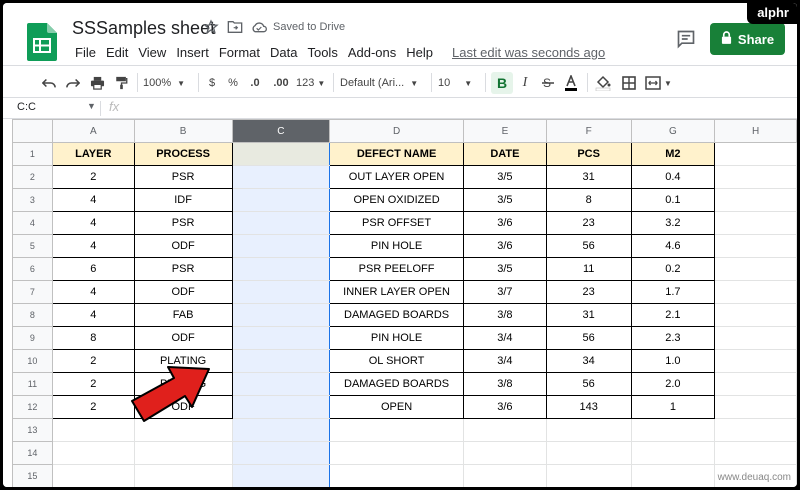 The width and height of the screenshot is (800, 490). Describe the element at coordinates (192, 53) in the screenshot. I see `menu-insert: Insert` at that location.